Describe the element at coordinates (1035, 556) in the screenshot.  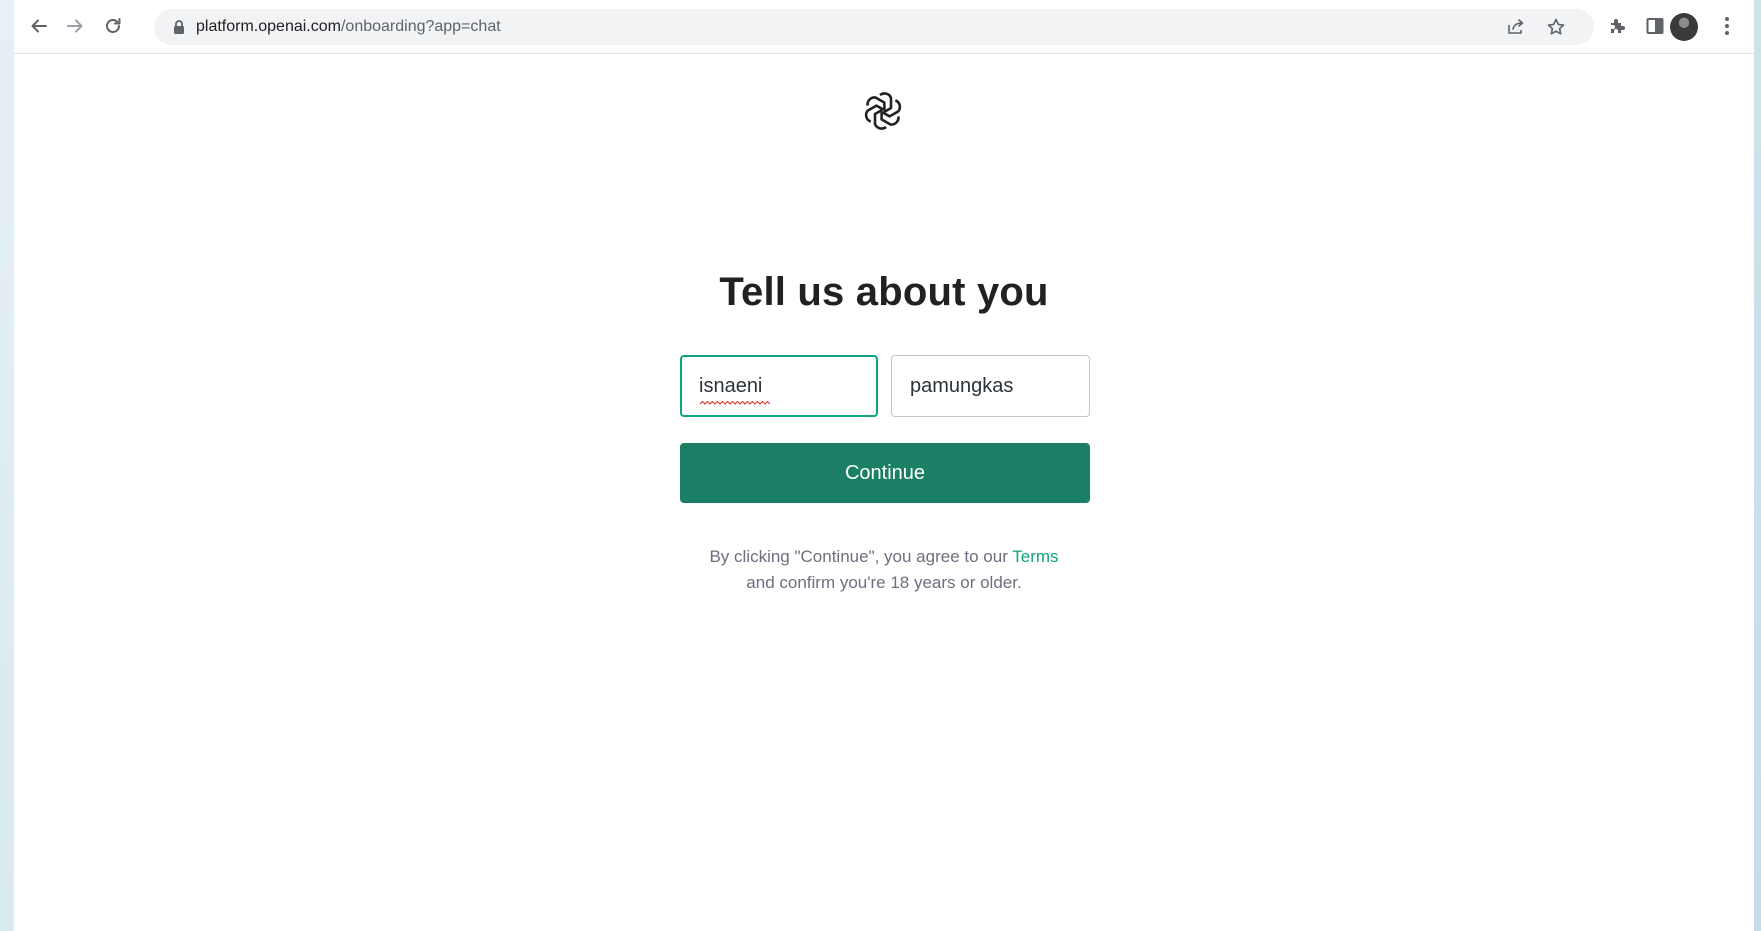
I see `terms-link: Terms` at that location.